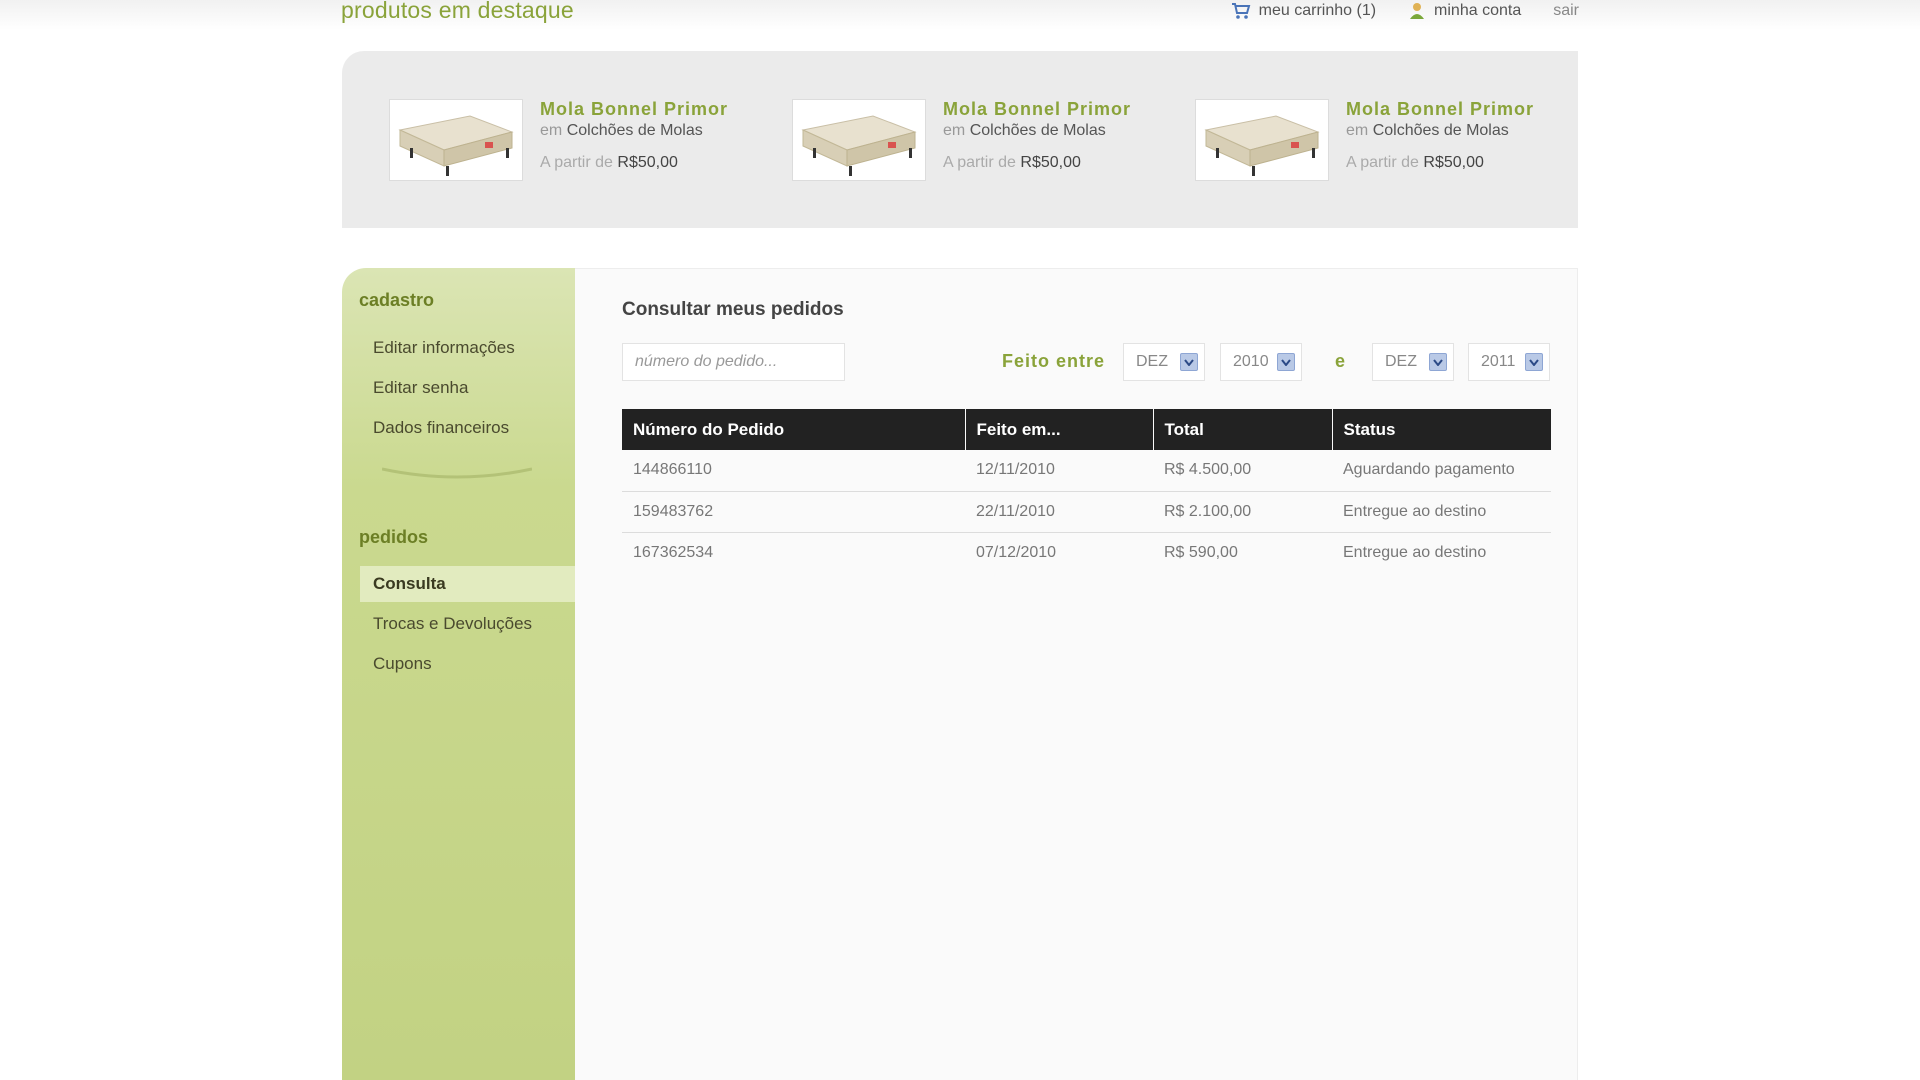 The image size is (1920, 1080). What do you see at coordinates (1341, 361) in the screenshot?
I see `date-filter-connector: e` at bounding box center [1341, 361].